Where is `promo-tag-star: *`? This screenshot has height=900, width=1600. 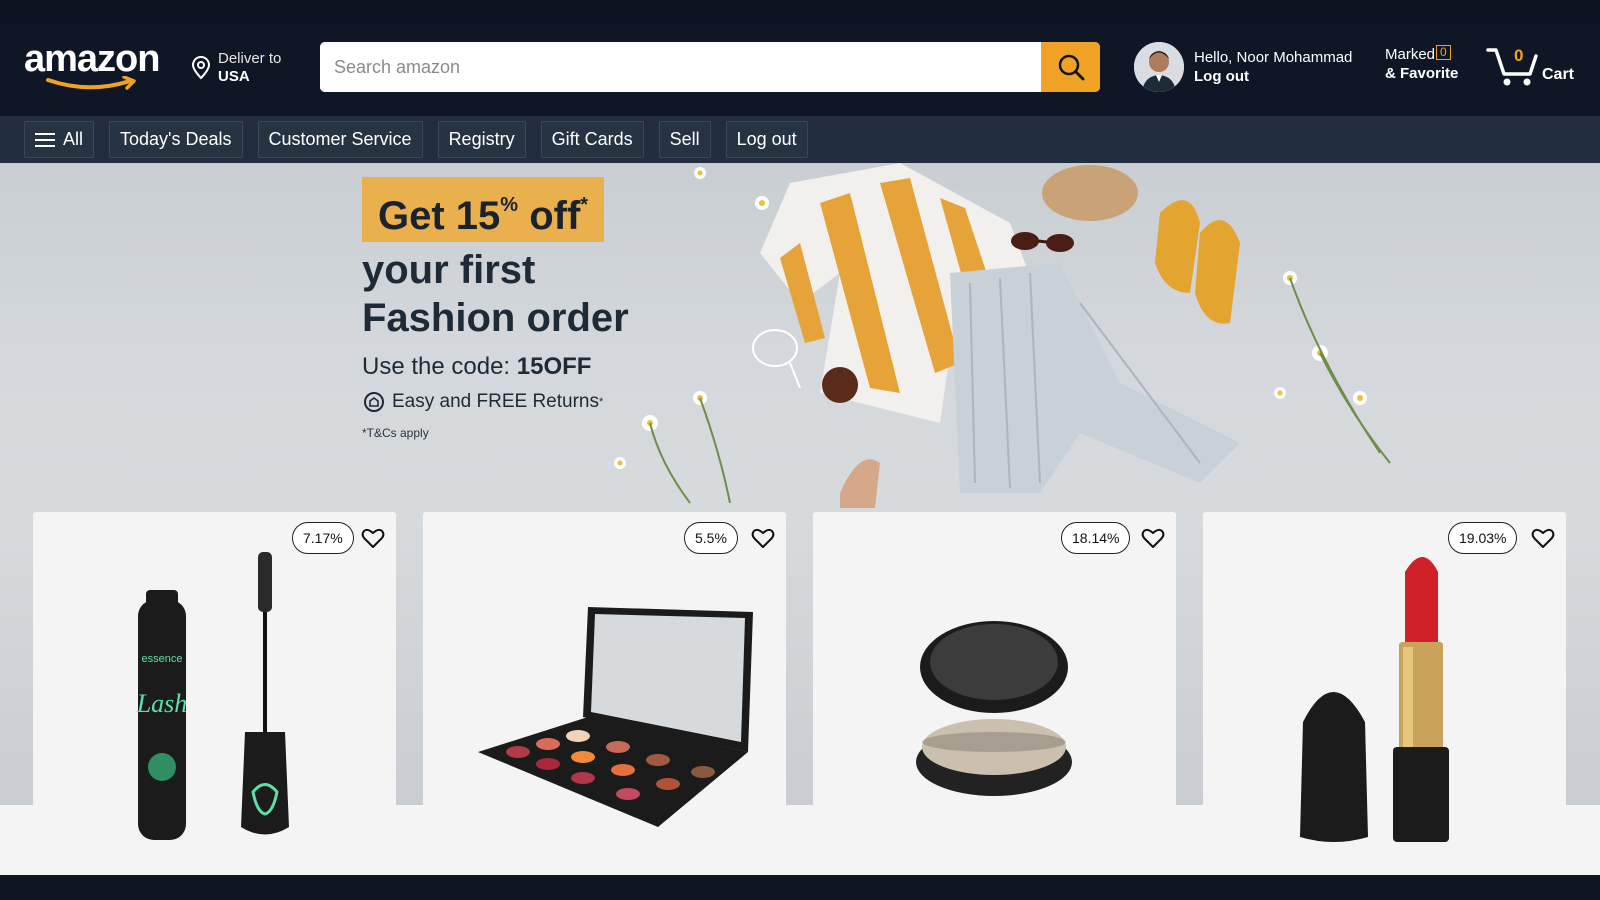
promo-tag-star: * is located at coordinates (584, 205).